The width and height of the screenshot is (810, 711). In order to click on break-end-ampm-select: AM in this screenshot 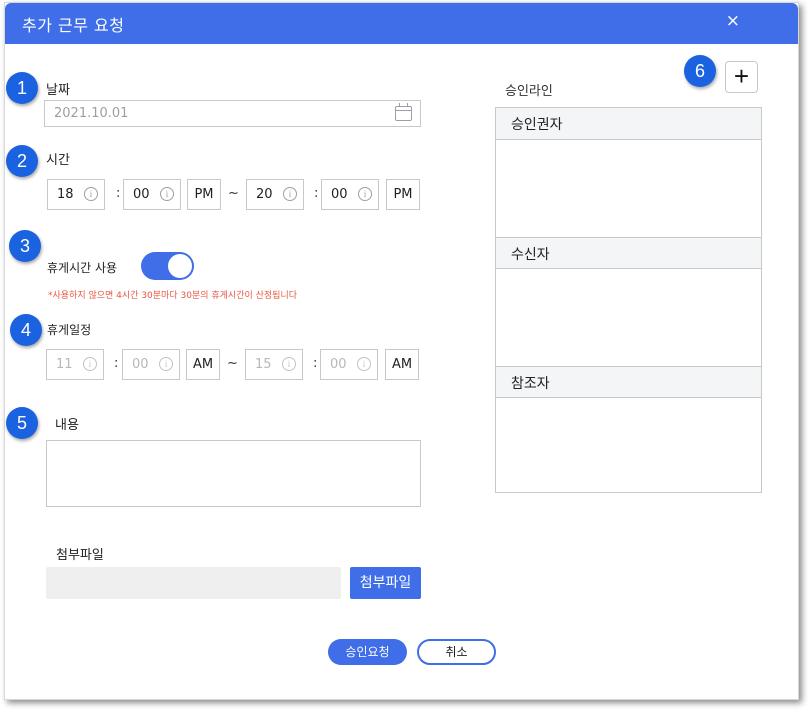, I will do `click(402, 364)`.